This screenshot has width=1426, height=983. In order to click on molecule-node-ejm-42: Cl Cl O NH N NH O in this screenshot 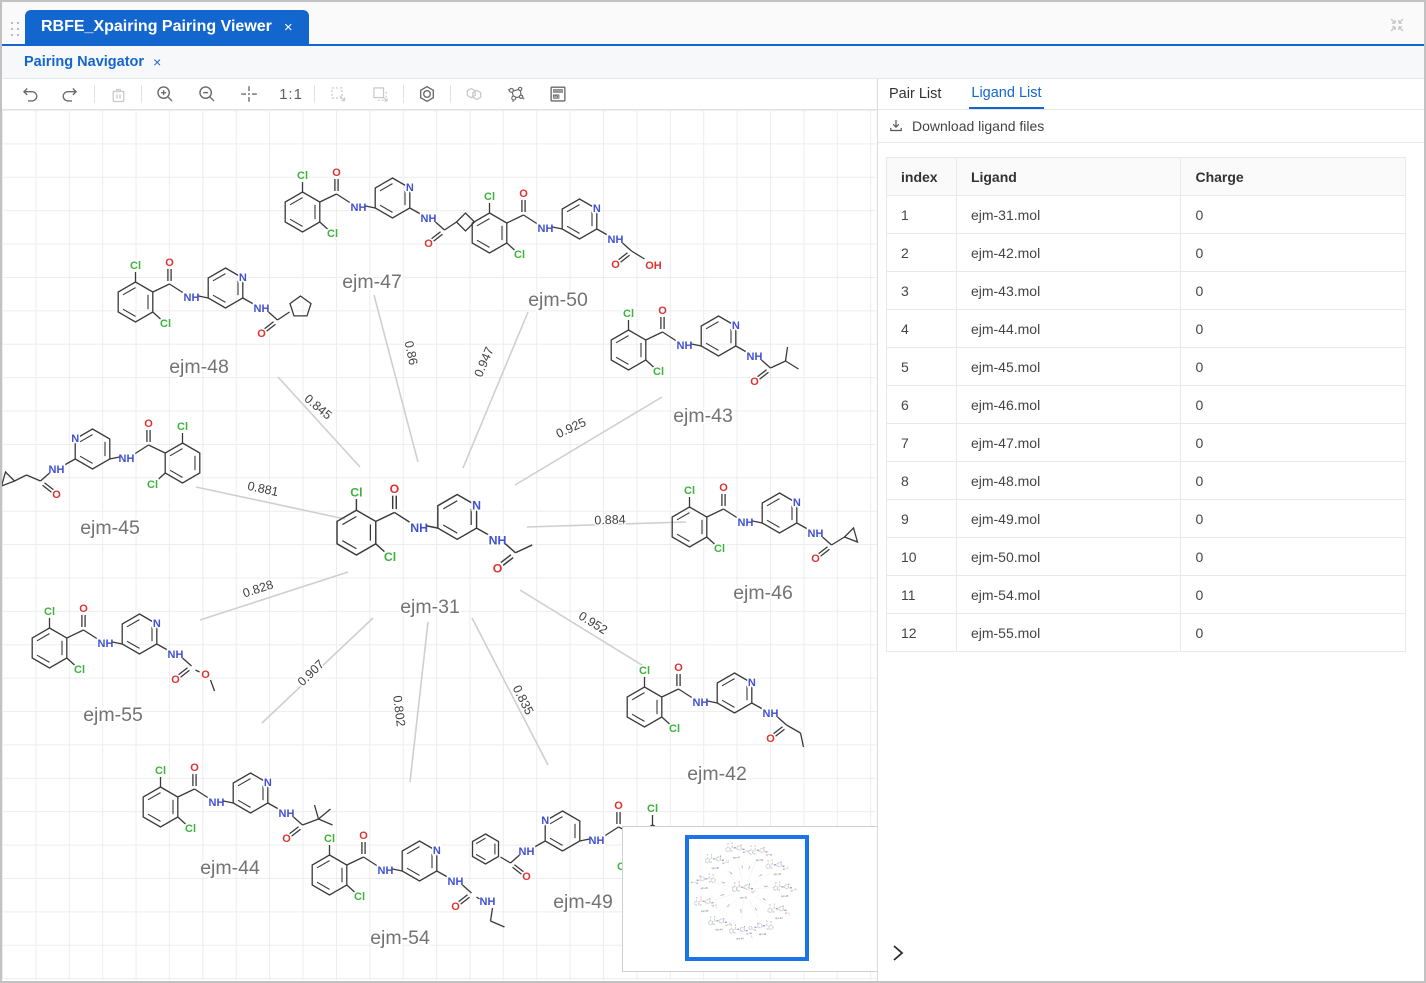, I will do `click(715, 704)`.